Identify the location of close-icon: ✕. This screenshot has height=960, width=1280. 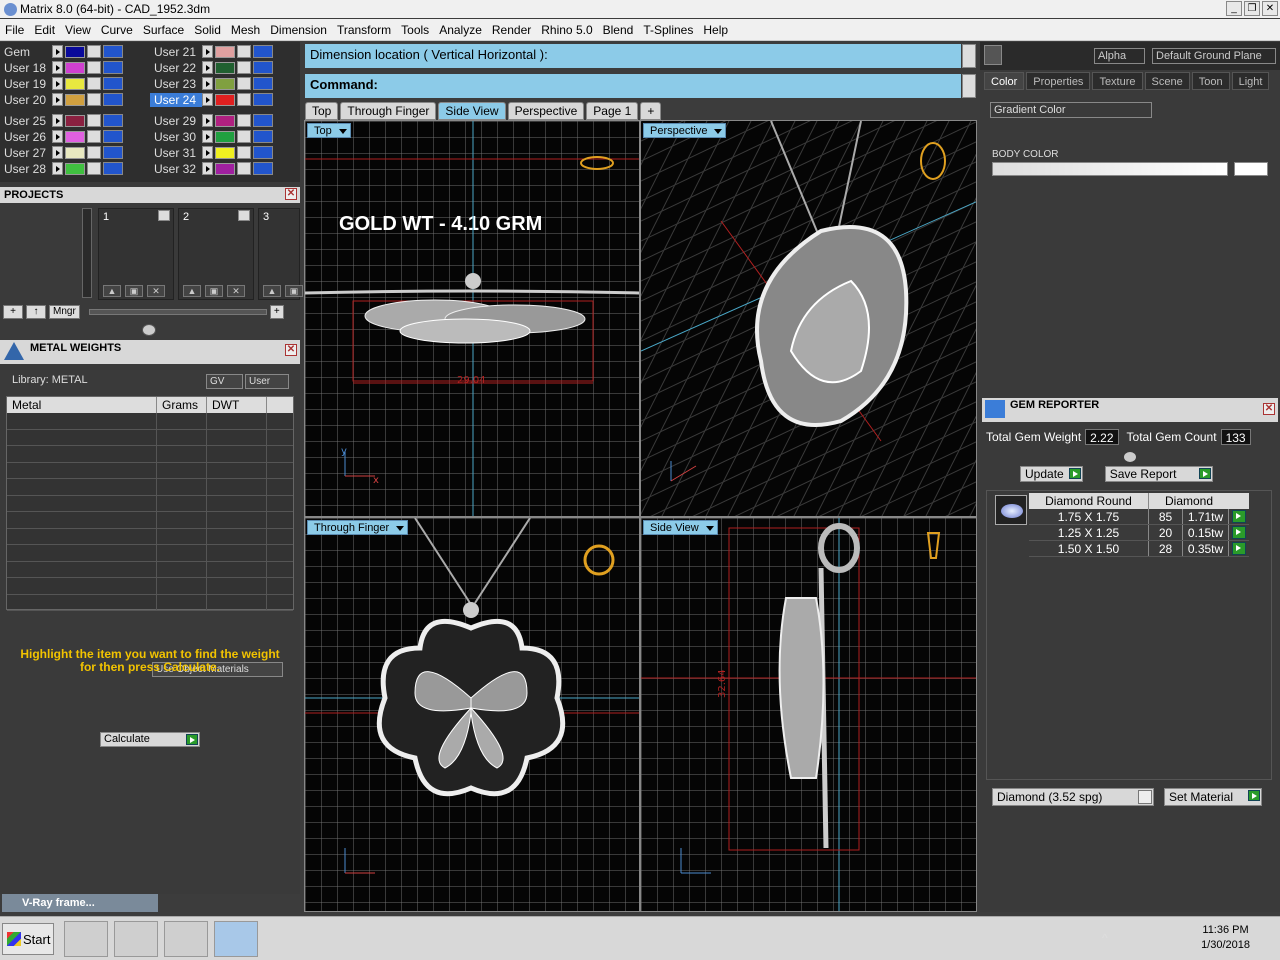
(1269, 409).